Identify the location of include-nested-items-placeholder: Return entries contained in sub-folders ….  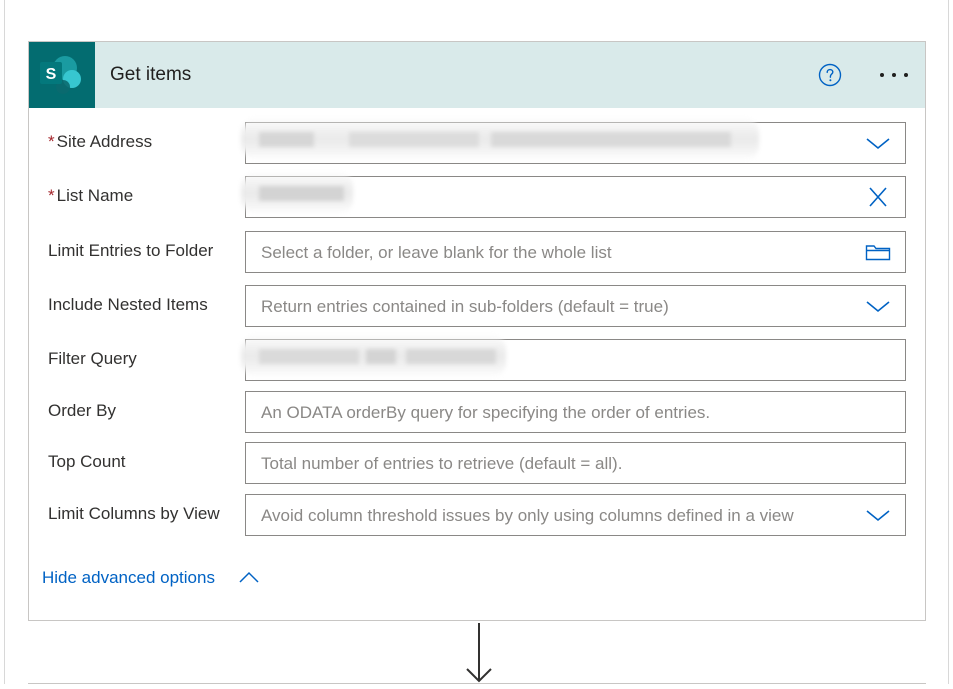
(465, 306).